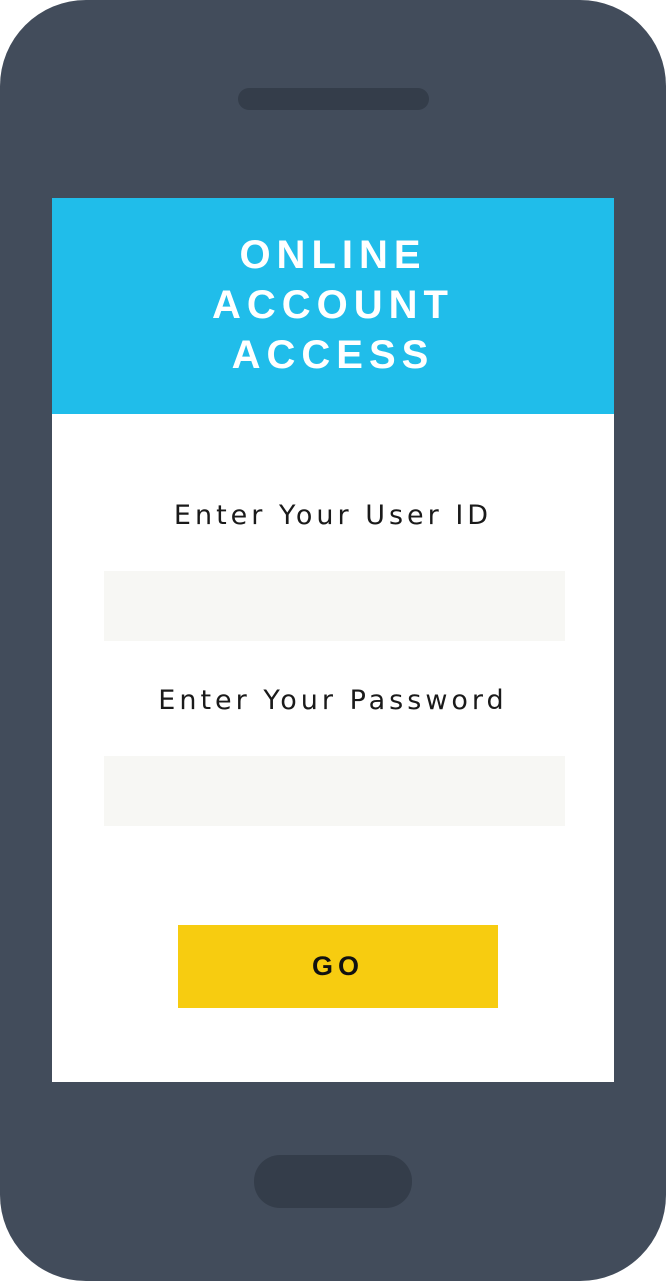 This screenshot has width=666, height=1281. What do you see at coordinates (334, 791) in the screenshot?
I see `password-field` at bounding box center [334, 791].